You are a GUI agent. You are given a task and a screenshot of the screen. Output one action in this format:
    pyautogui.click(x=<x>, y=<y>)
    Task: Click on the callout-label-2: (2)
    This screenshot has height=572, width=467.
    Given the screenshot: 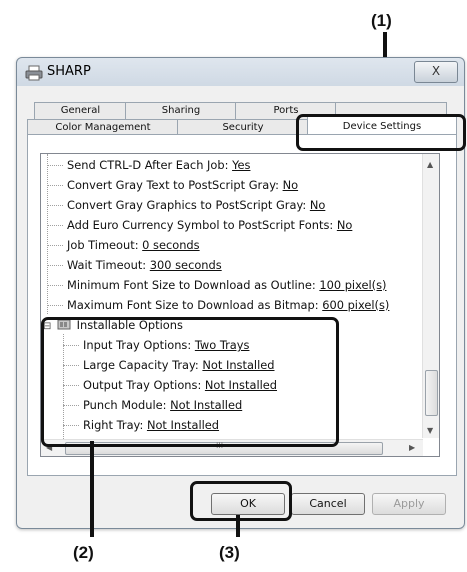 What is the action you would take?
    pyautogui.click(x=83, y=552)
    